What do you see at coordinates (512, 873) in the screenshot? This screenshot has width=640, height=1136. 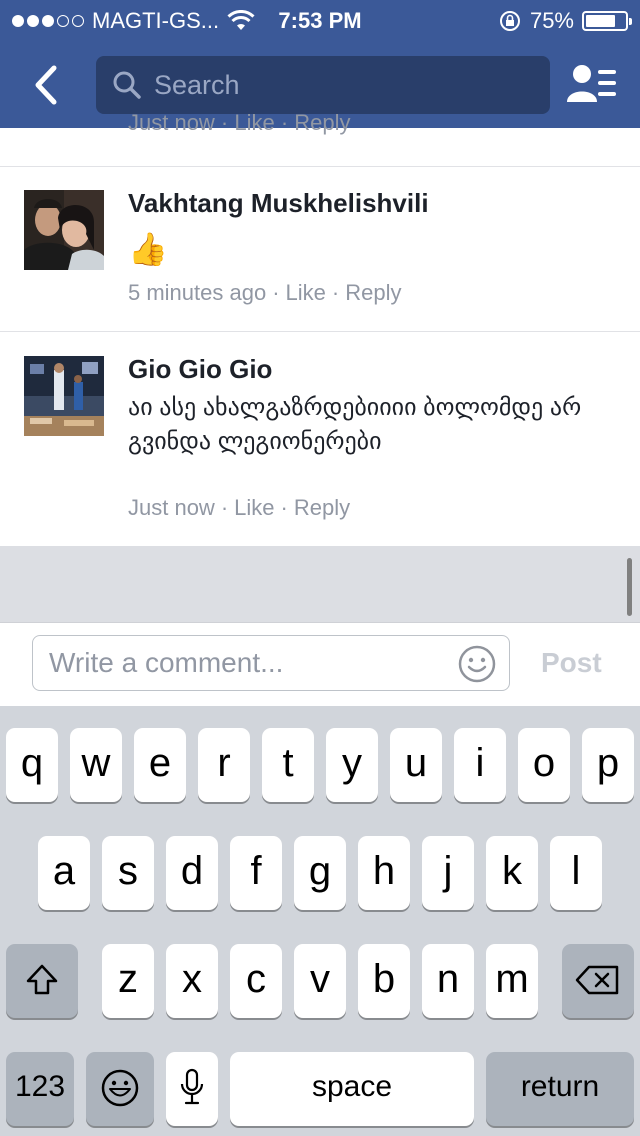 I see `key-k: k` at bounding box center [512, 873].